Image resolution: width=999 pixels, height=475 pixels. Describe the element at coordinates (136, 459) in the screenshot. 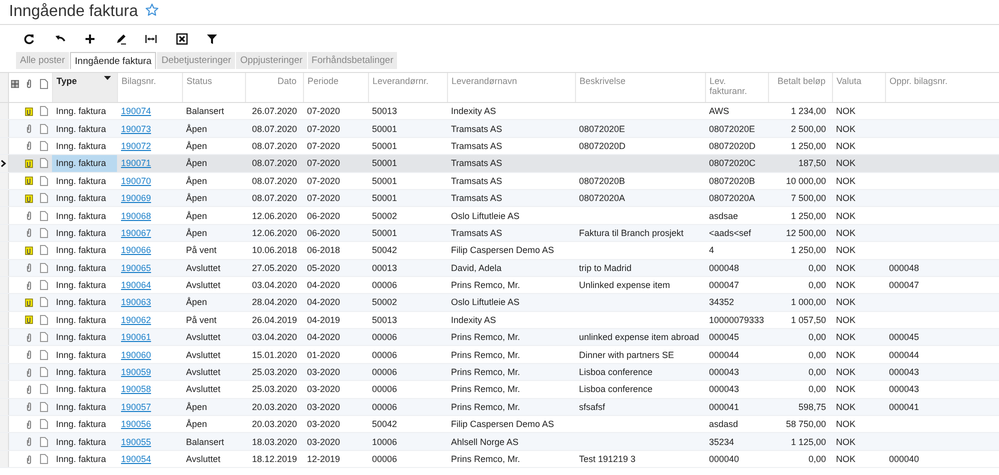

I see `voucher-link: 190054` at that location.